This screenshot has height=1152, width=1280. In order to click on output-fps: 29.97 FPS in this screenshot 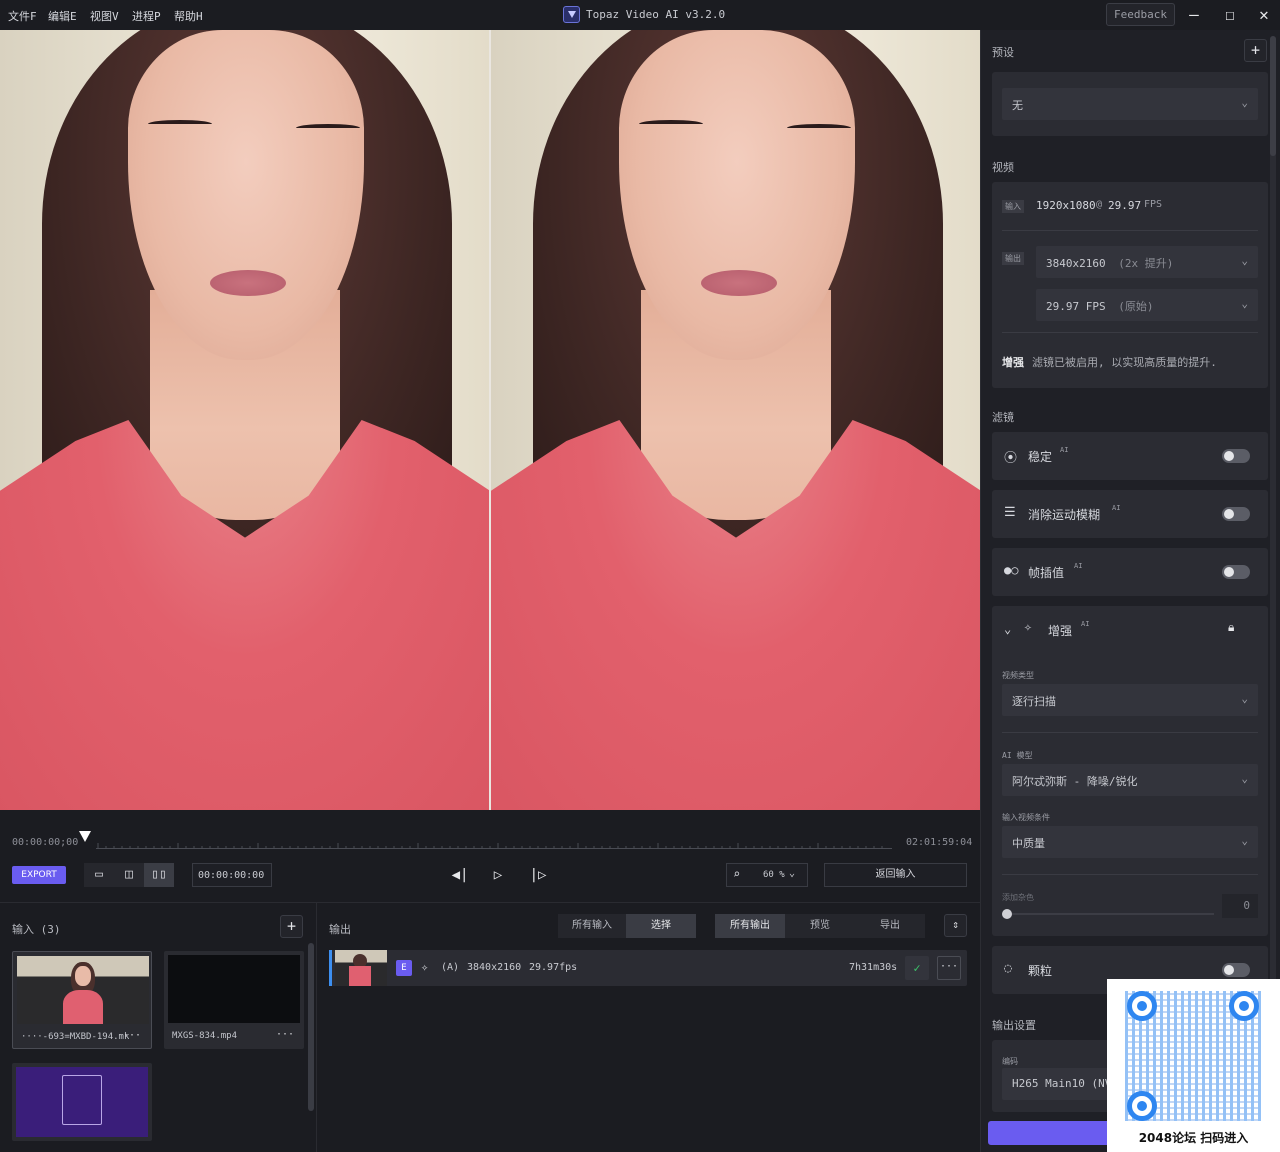, I will do `click(1076, 306)`.